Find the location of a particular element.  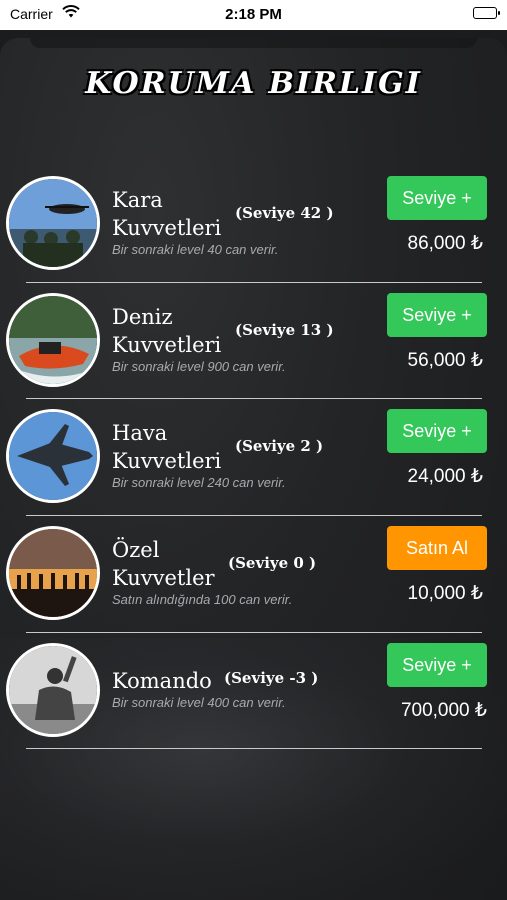

battery-icon is located at coordinates (486, 13).